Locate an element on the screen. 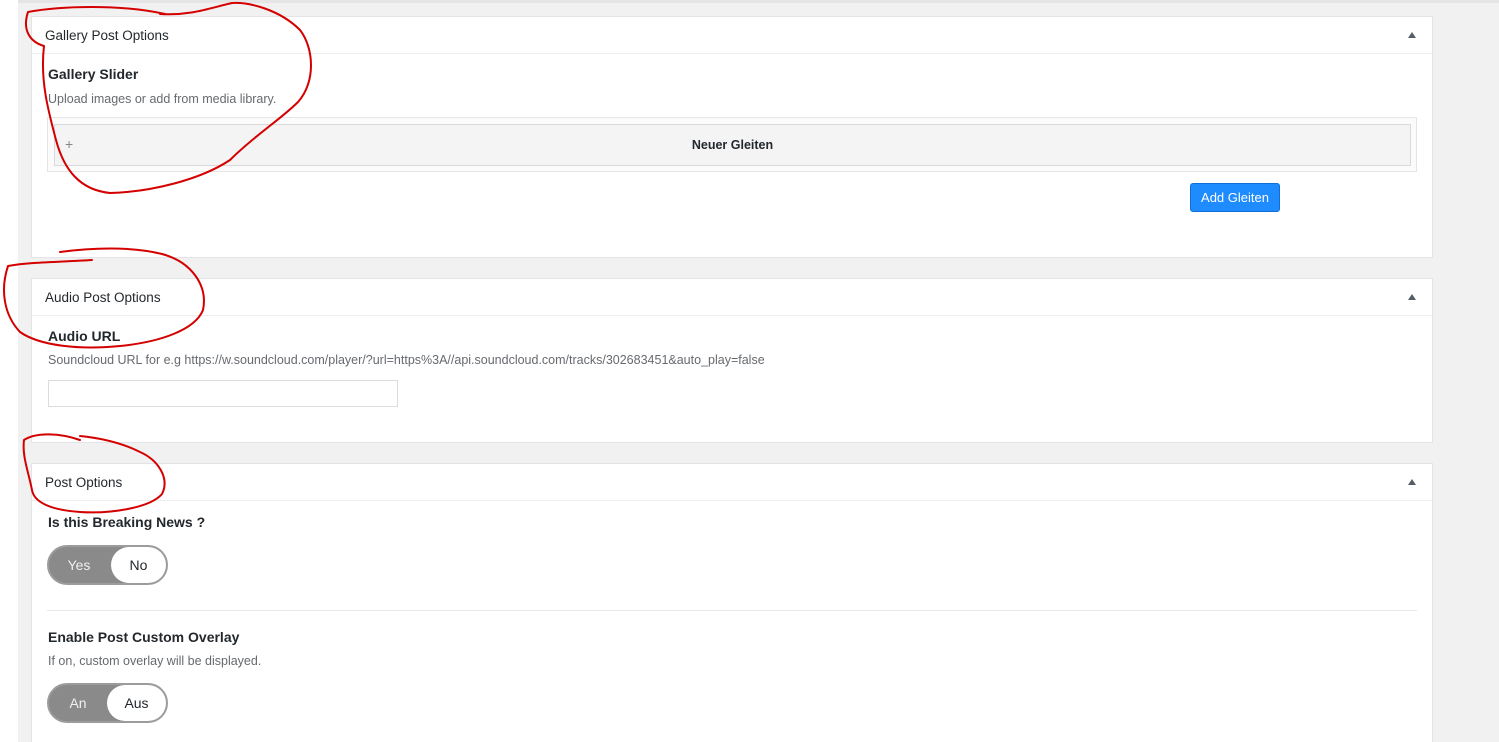  gallery-slide-row-label: Neuer Gleiten is located at coordinates (732, 145).